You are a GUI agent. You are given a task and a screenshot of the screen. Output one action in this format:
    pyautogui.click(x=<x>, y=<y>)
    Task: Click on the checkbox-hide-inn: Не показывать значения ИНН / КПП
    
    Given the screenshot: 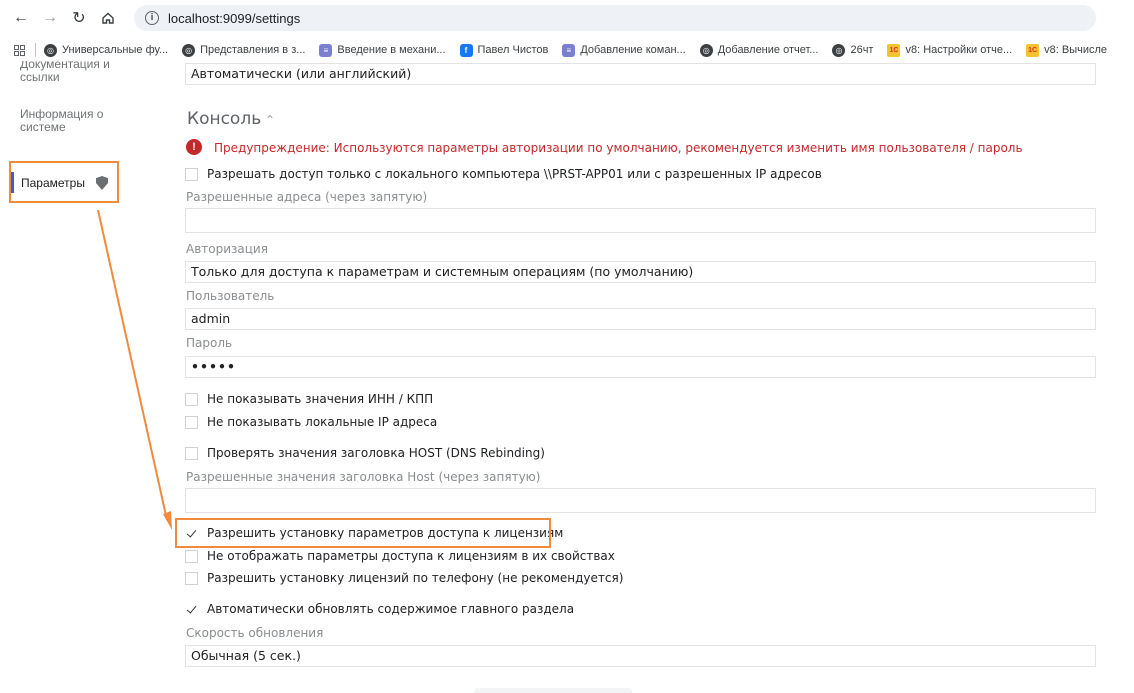 What is the action you would take?
    pyautogui.click(x=309, y=399)
    